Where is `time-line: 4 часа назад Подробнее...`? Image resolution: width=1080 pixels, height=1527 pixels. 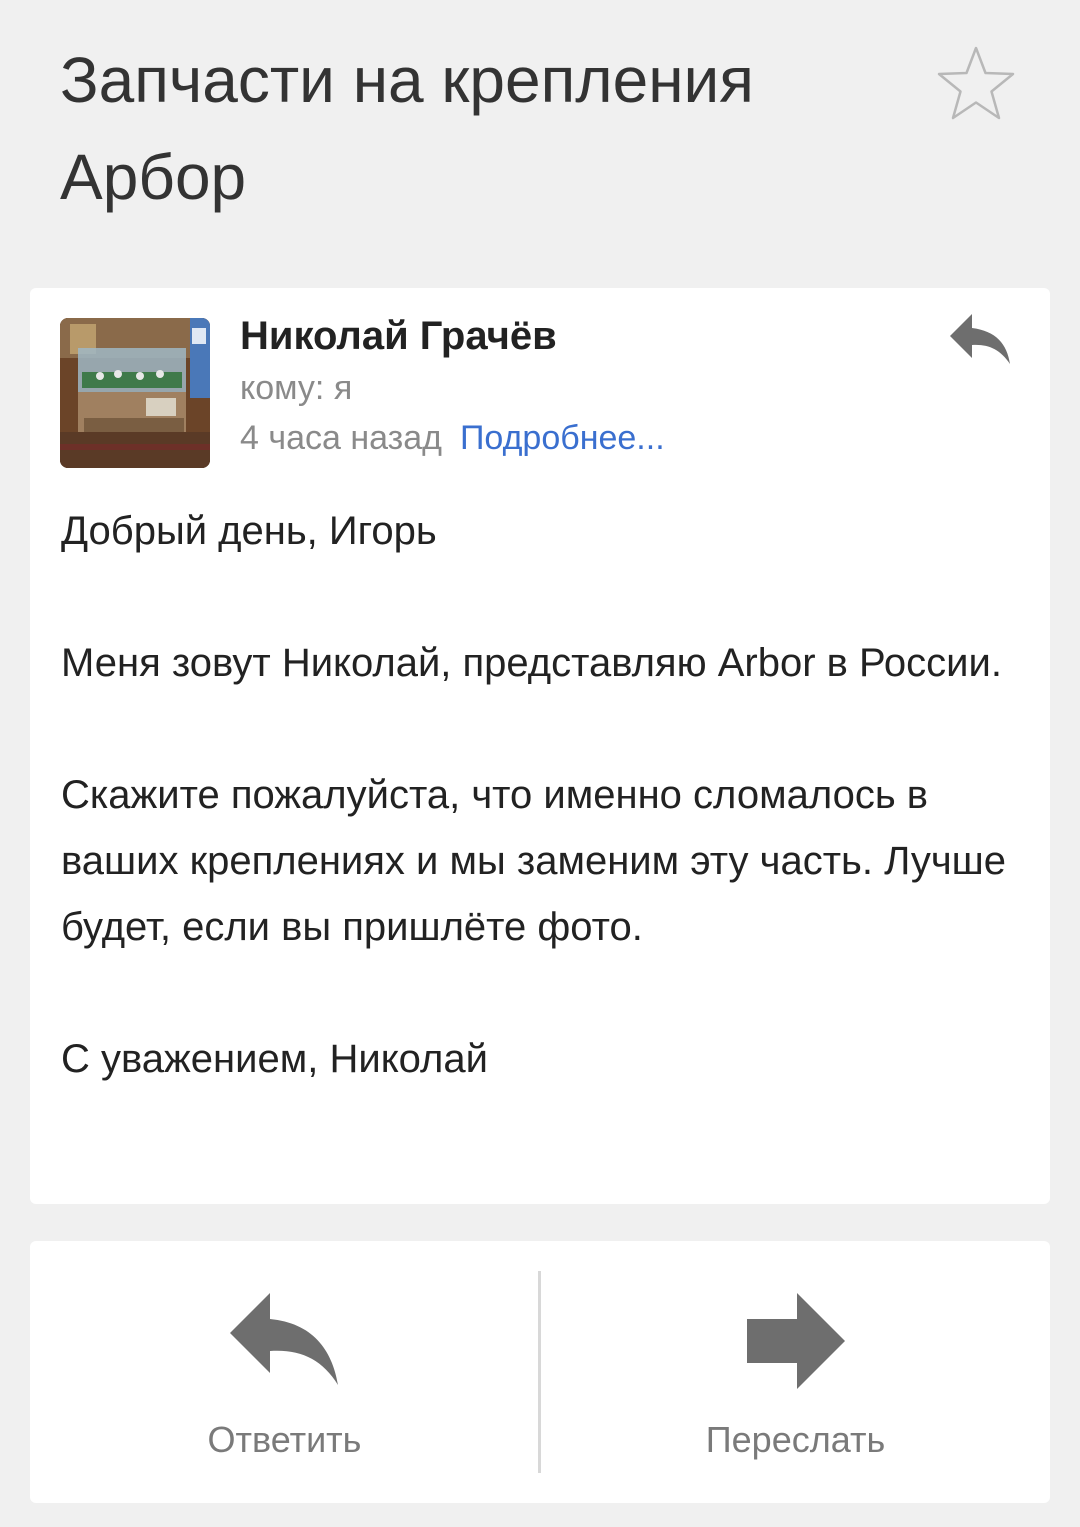
time-line: 4 часа назад Подробнее... is located at coordinates (452, 438).